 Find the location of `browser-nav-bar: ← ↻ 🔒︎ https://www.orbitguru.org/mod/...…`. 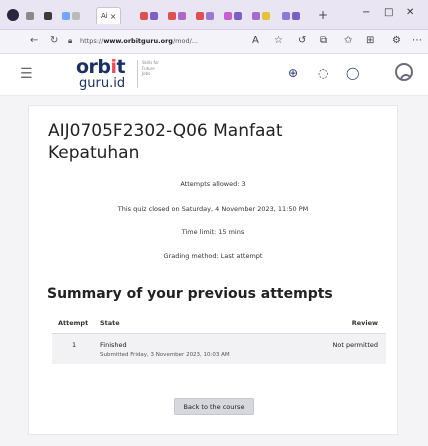

browser-nav-bar: ← ↻ 🔒︎ https://www.orbitguru.org/mod/...… is located at coordinates (214, 42).